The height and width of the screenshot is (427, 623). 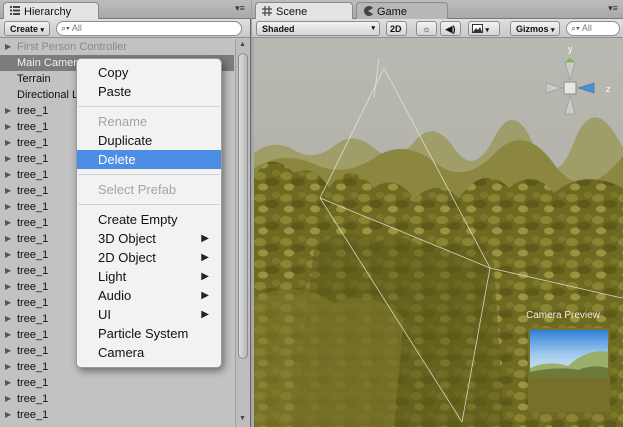 I want to click on menu-item-copy: Copy, so click(x=149, y=72).